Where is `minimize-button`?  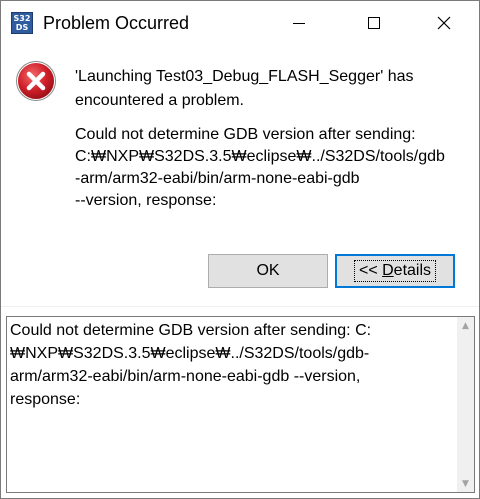
minimize-button is located at coordinates (299, 23).